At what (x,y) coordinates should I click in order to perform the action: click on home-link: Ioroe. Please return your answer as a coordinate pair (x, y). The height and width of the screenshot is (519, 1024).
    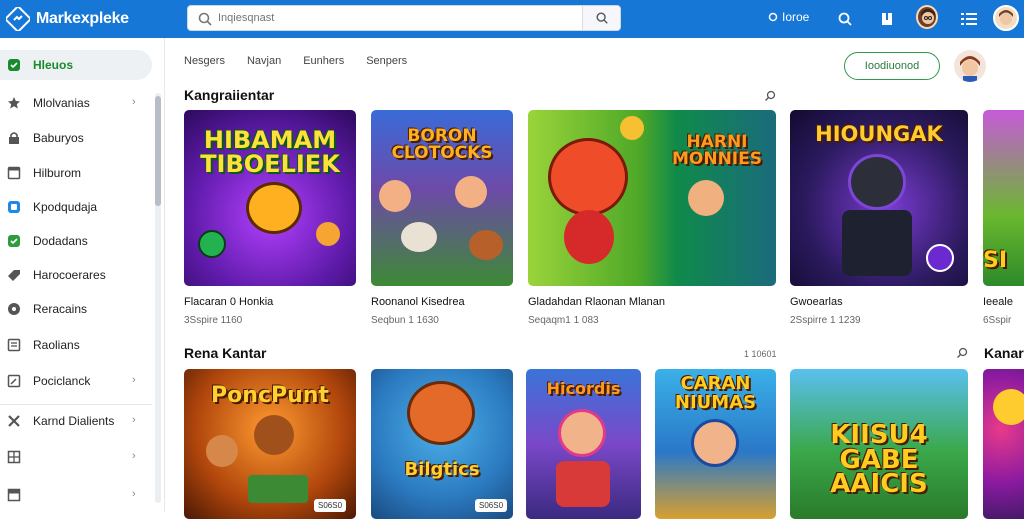
    Looking at the image, I should click on (788, 17).